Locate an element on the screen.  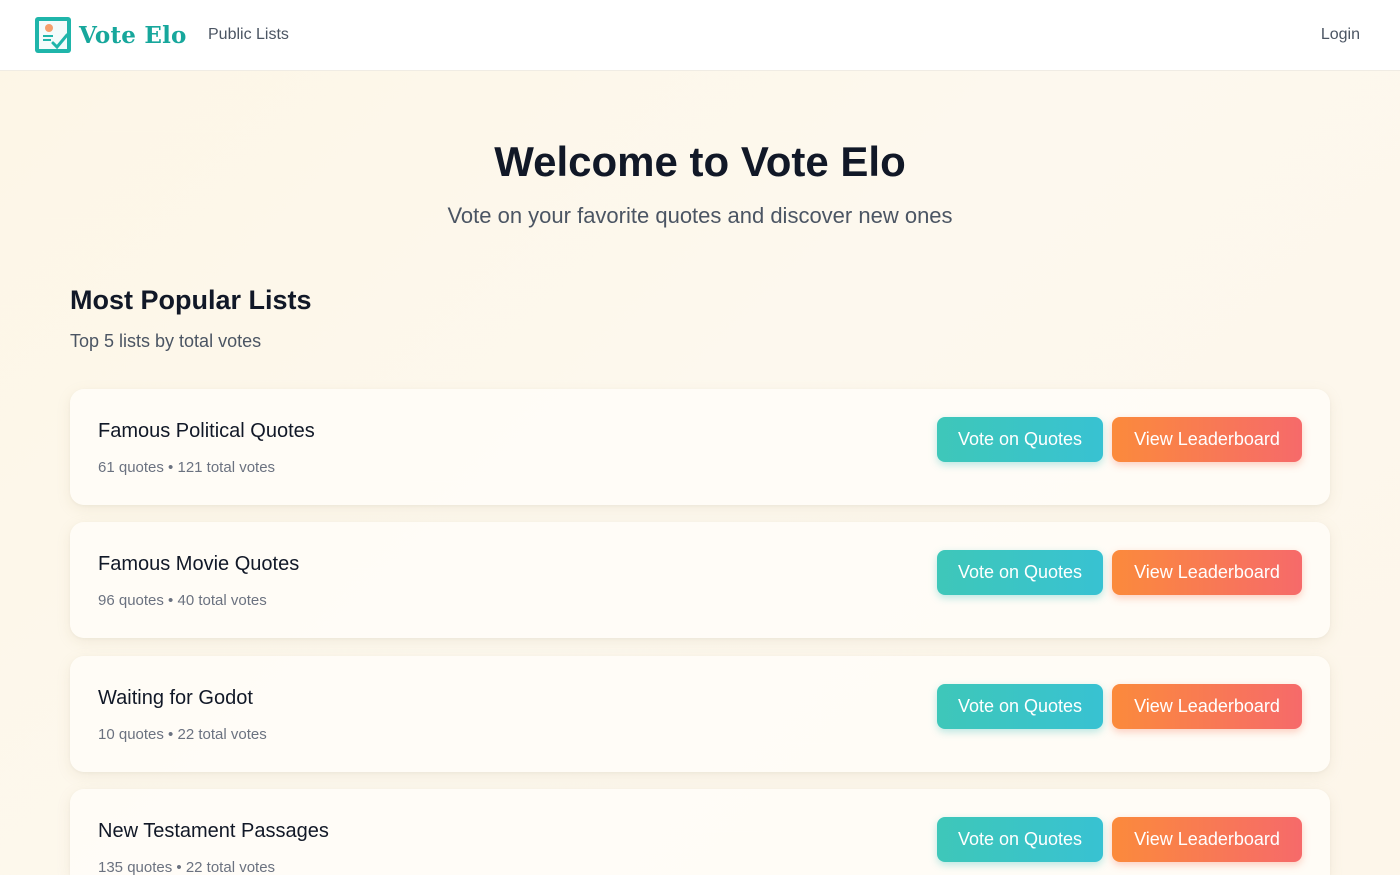
list-meta: 10 quotes • 22 total votes is located at coordinates (182, 734).